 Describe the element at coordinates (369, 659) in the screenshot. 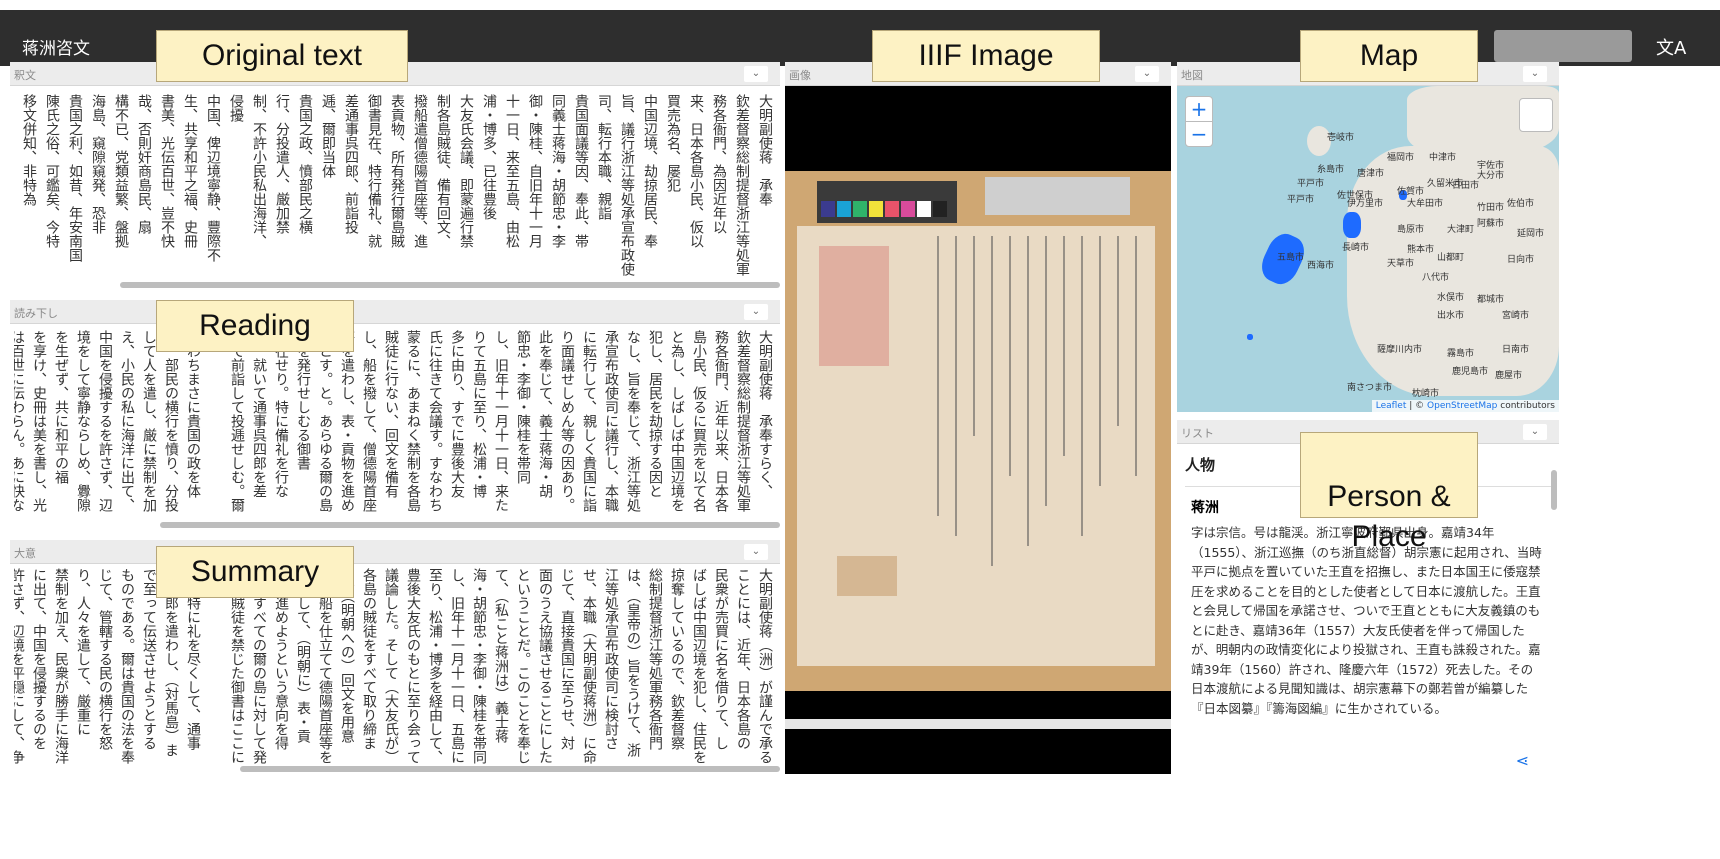

I see `text-column: 各島の賊徒をすべて取り締ま` at that location.